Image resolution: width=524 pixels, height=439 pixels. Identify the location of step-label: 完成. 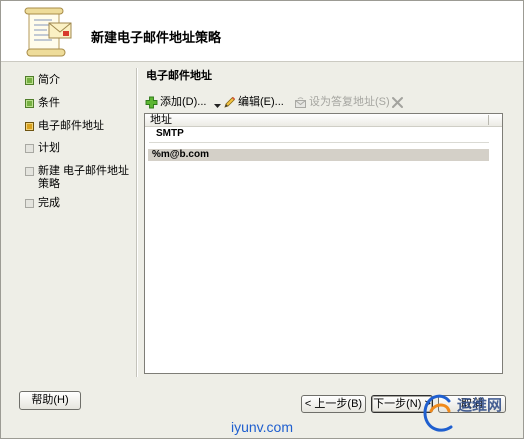
(49, 203).